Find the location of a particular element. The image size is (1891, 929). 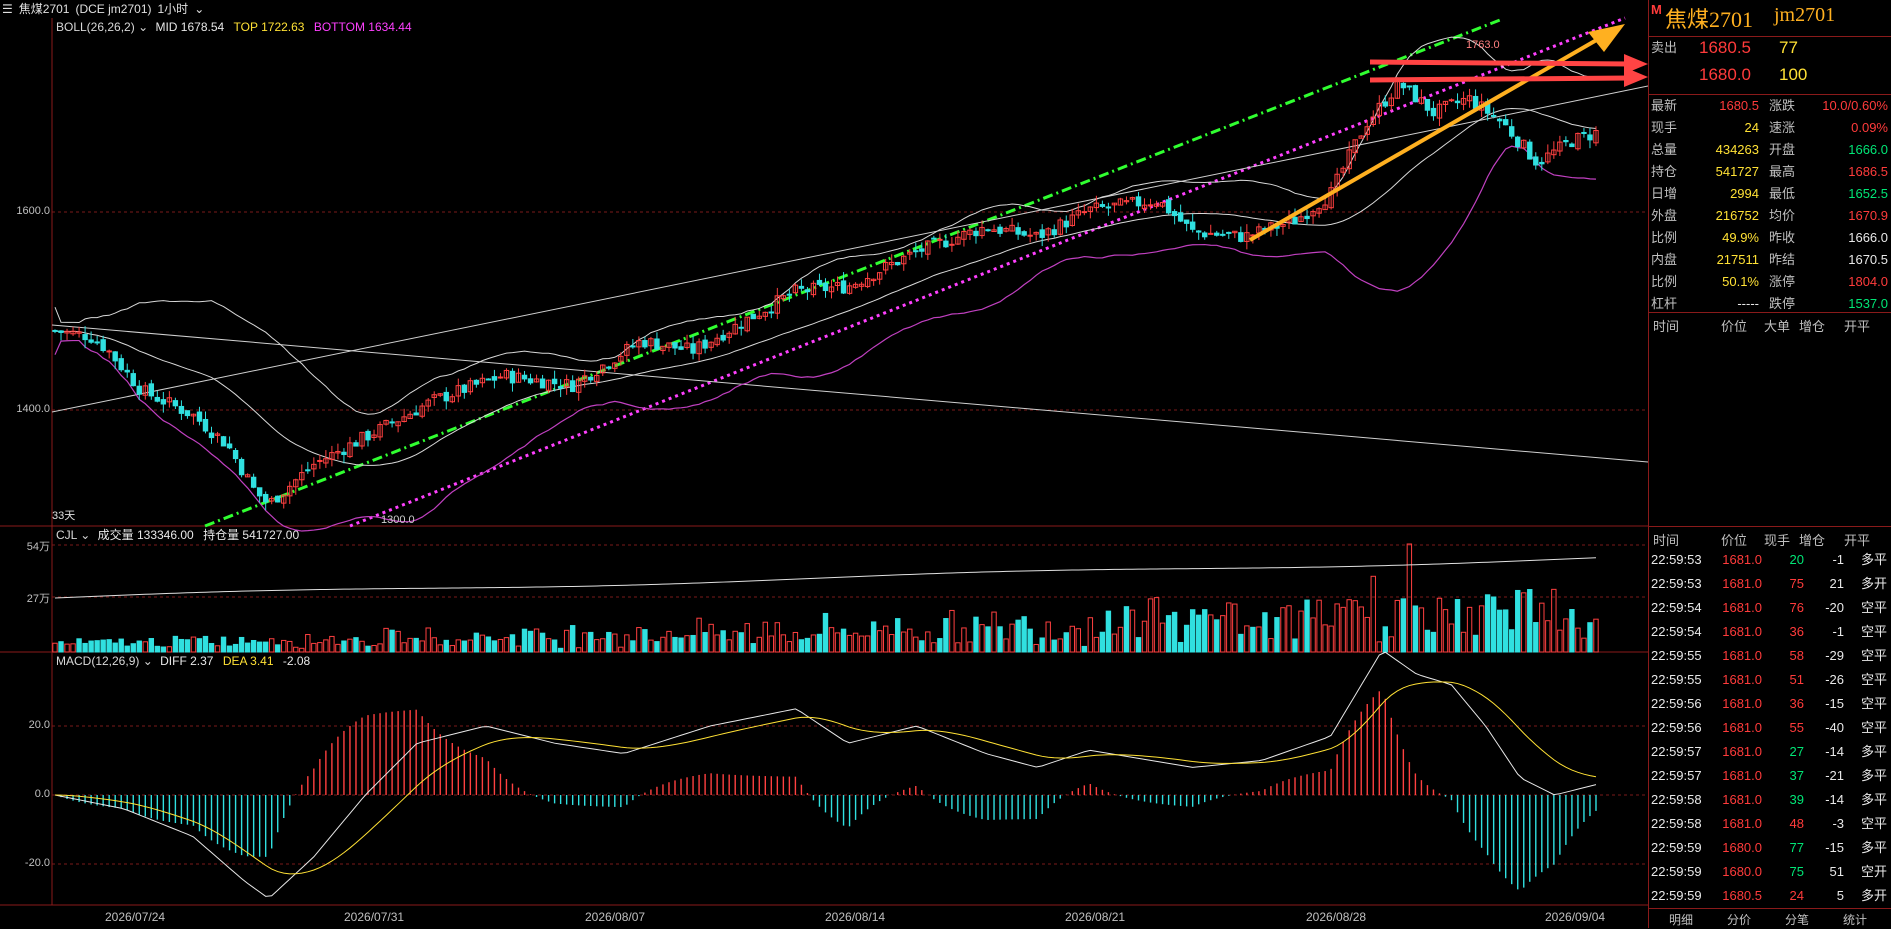

tick-p: 1680.0 is located at coordinates (1742, 871).